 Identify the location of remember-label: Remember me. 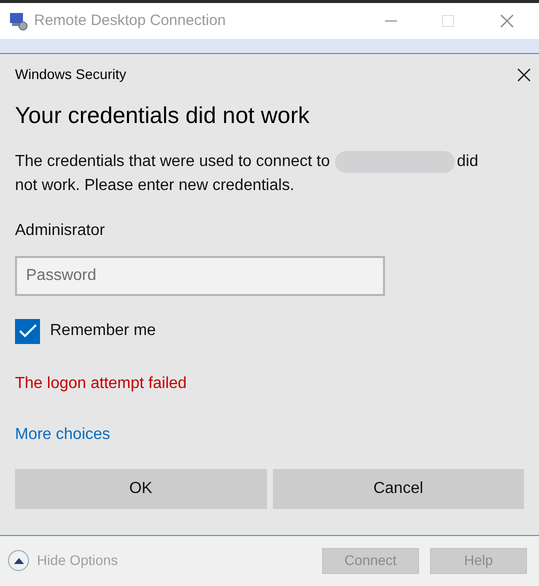
(103, 331).